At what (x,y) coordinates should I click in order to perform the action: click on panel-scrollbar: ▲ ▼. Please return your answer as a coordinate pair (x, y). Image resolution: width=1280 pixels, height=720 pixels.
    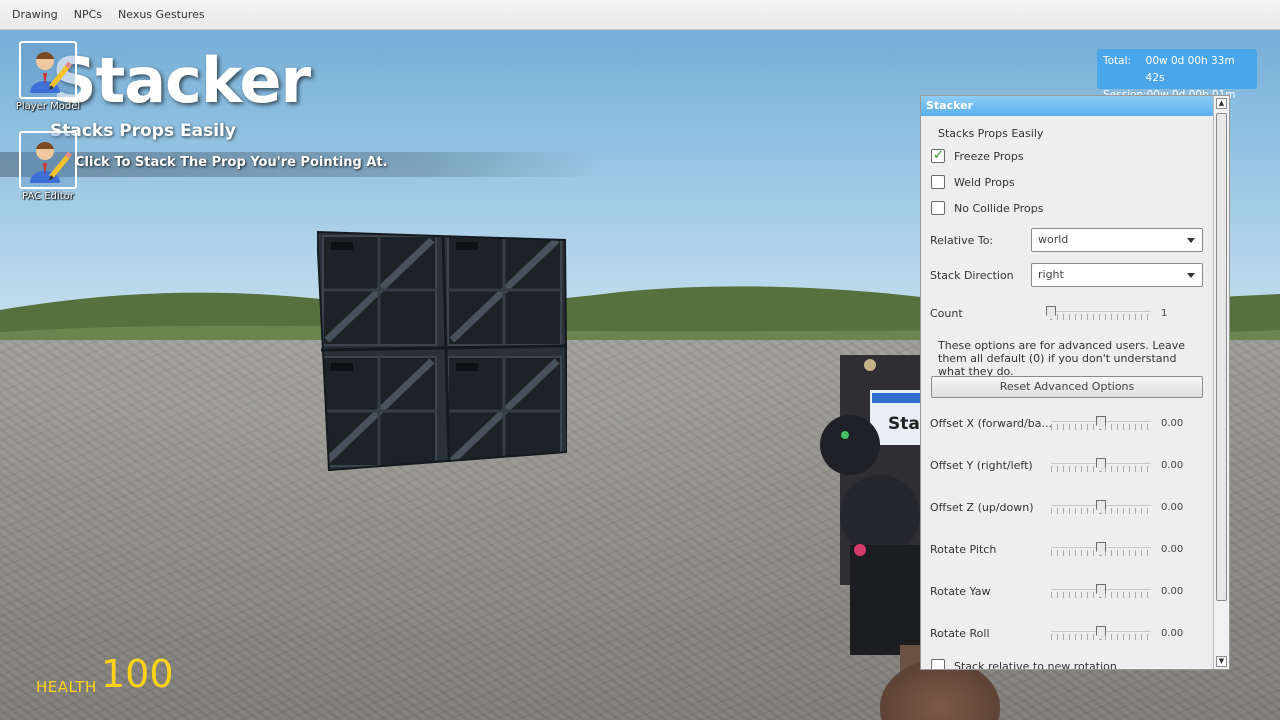
    Looking at the image, I should click on (1221, 382).